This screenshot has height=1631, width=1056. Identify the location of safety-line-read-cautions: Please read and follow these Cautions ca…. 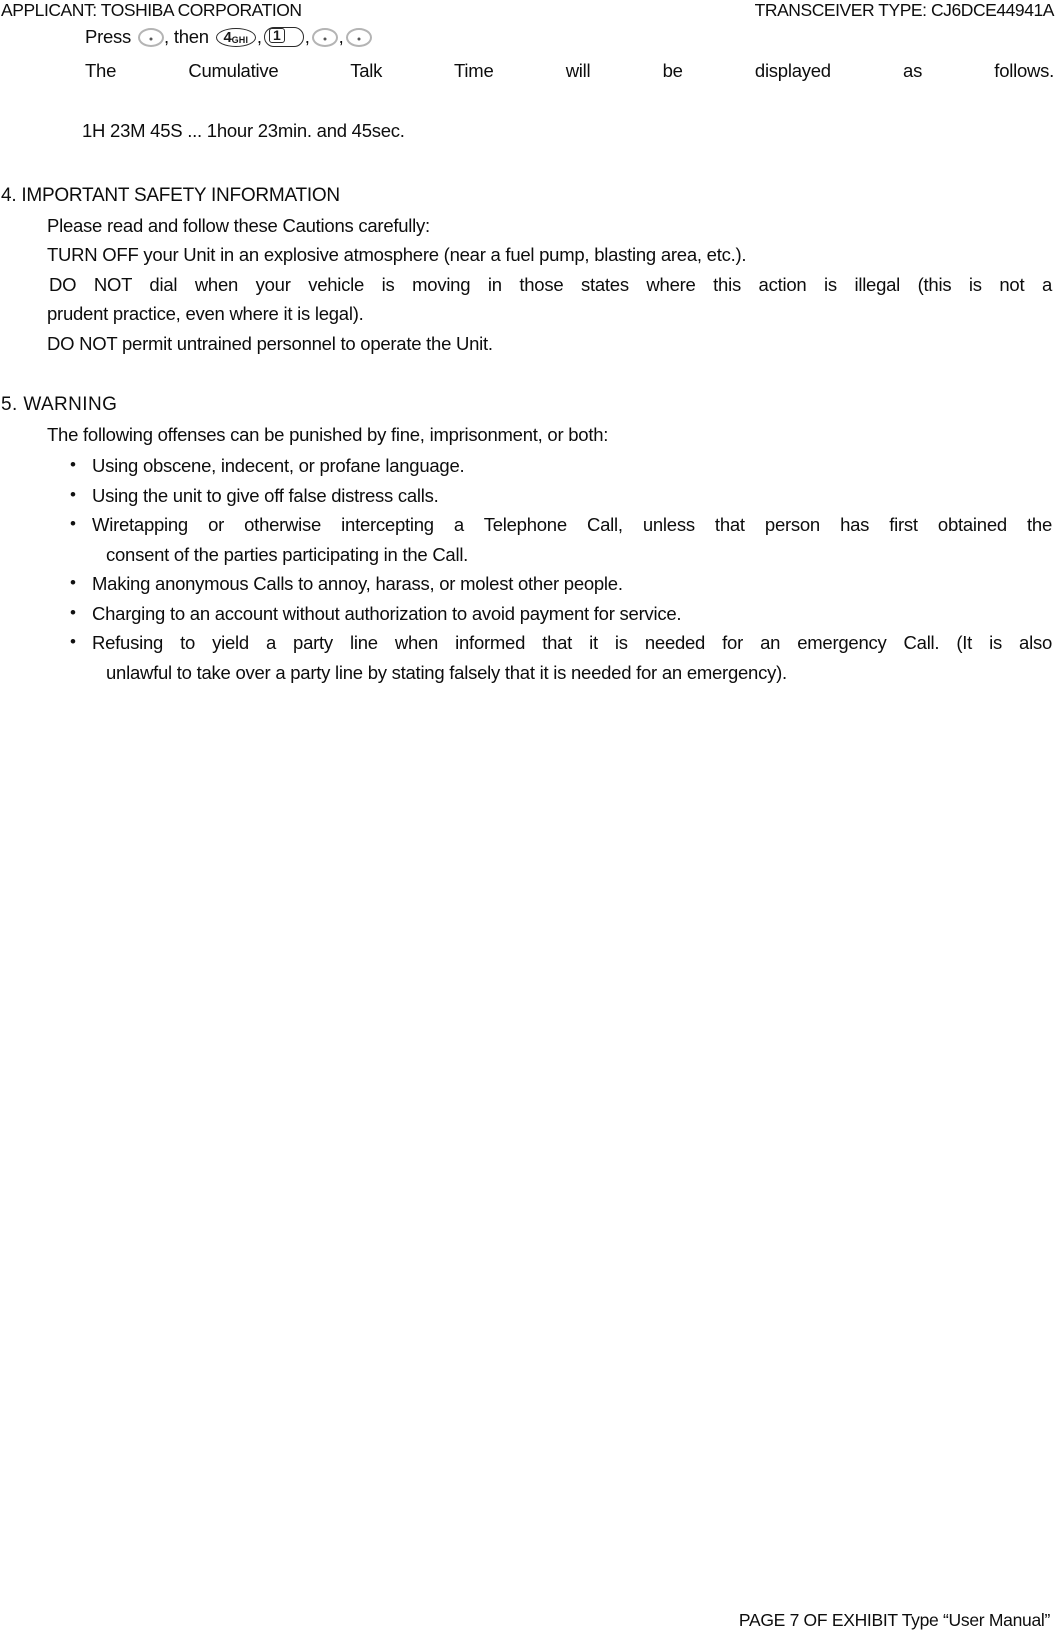
(238, 225).